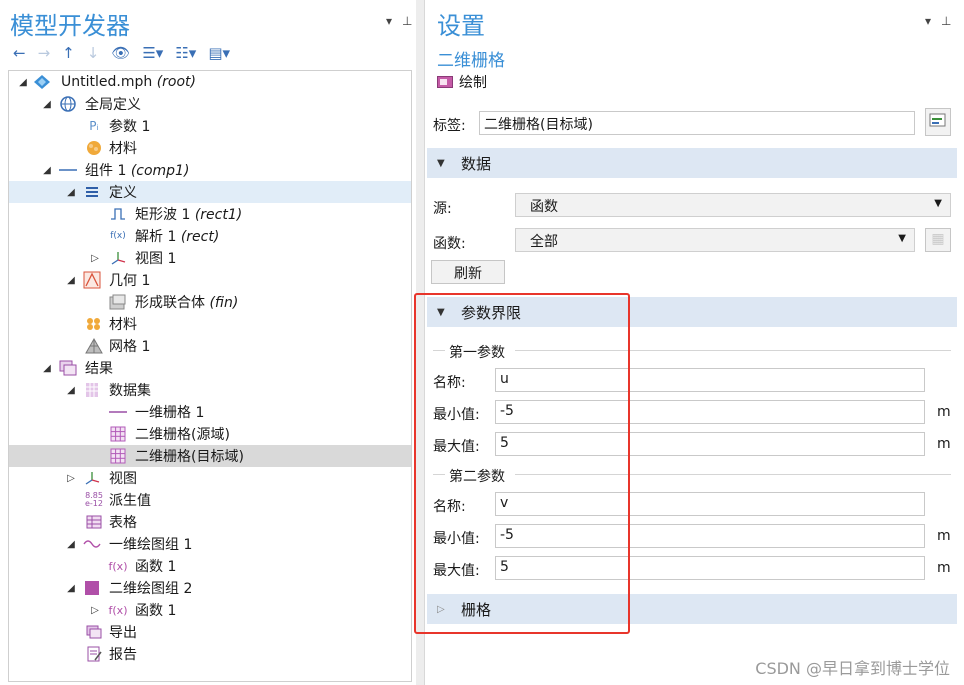  Describe the element at coordinates (468, 272) in the screenshot. I see `refresh-button: 刷新` at that location.